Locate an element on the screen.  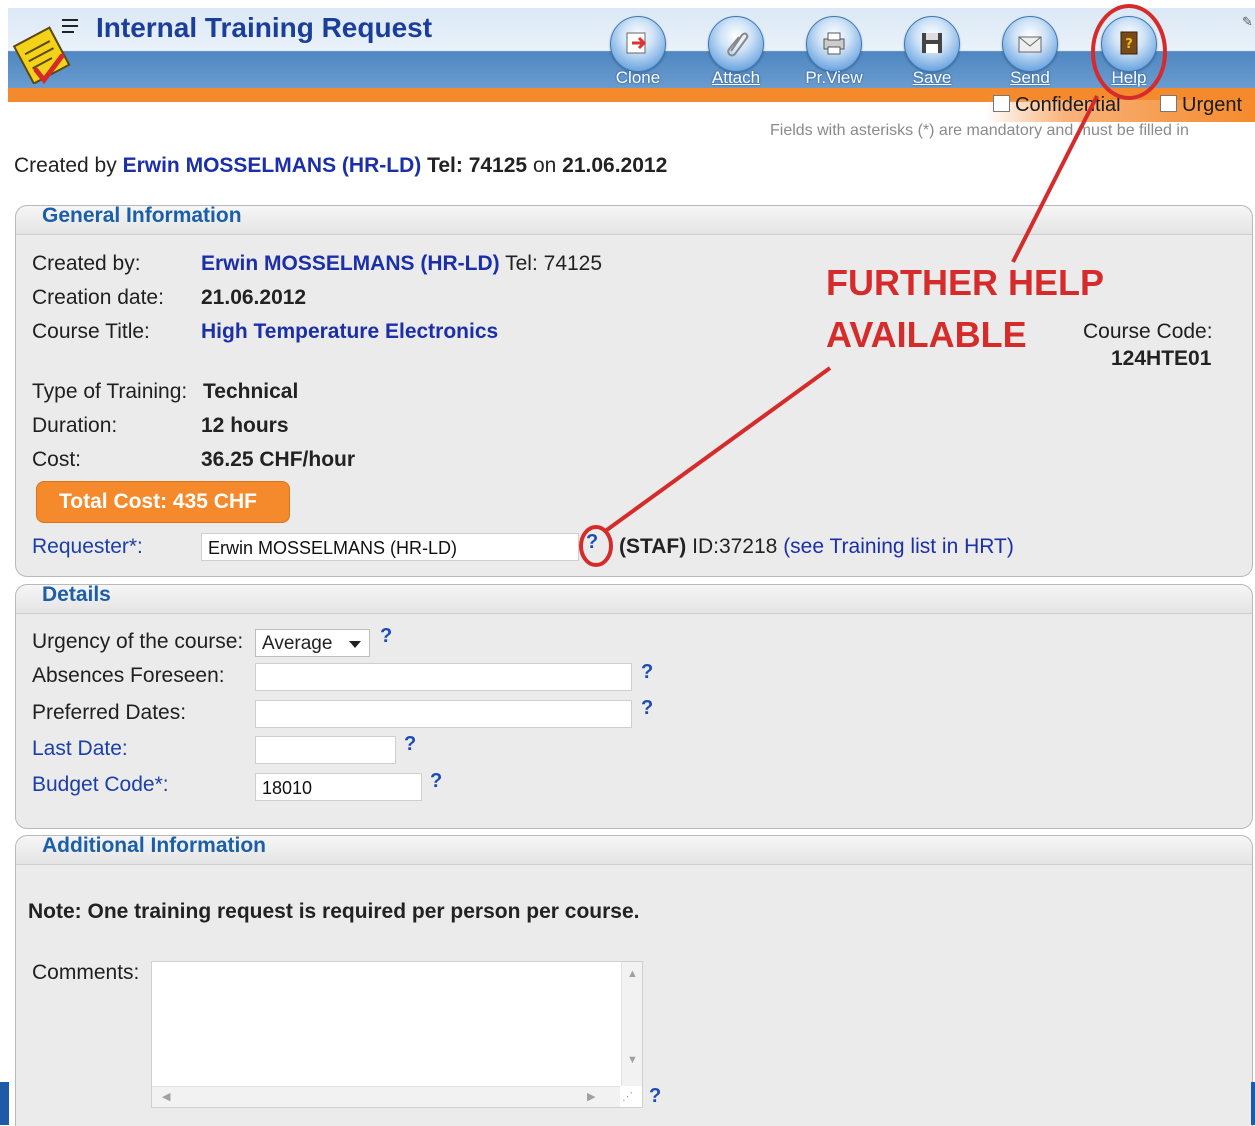
course-code-label: Course Code: is located at coordinates (1148, 331).